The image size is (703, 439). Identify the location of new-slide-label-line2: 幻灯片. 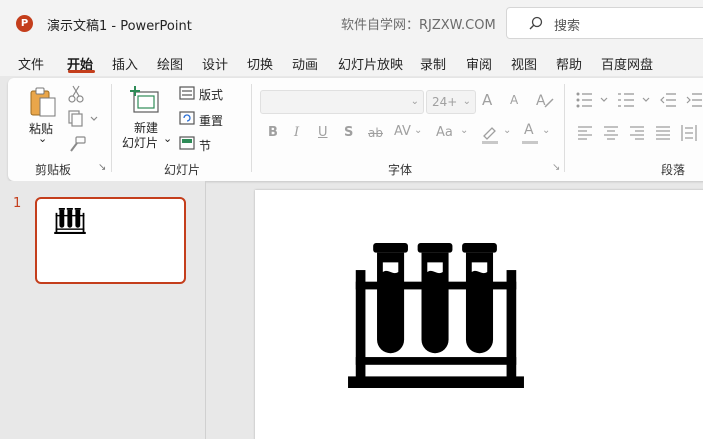
(140, 142).